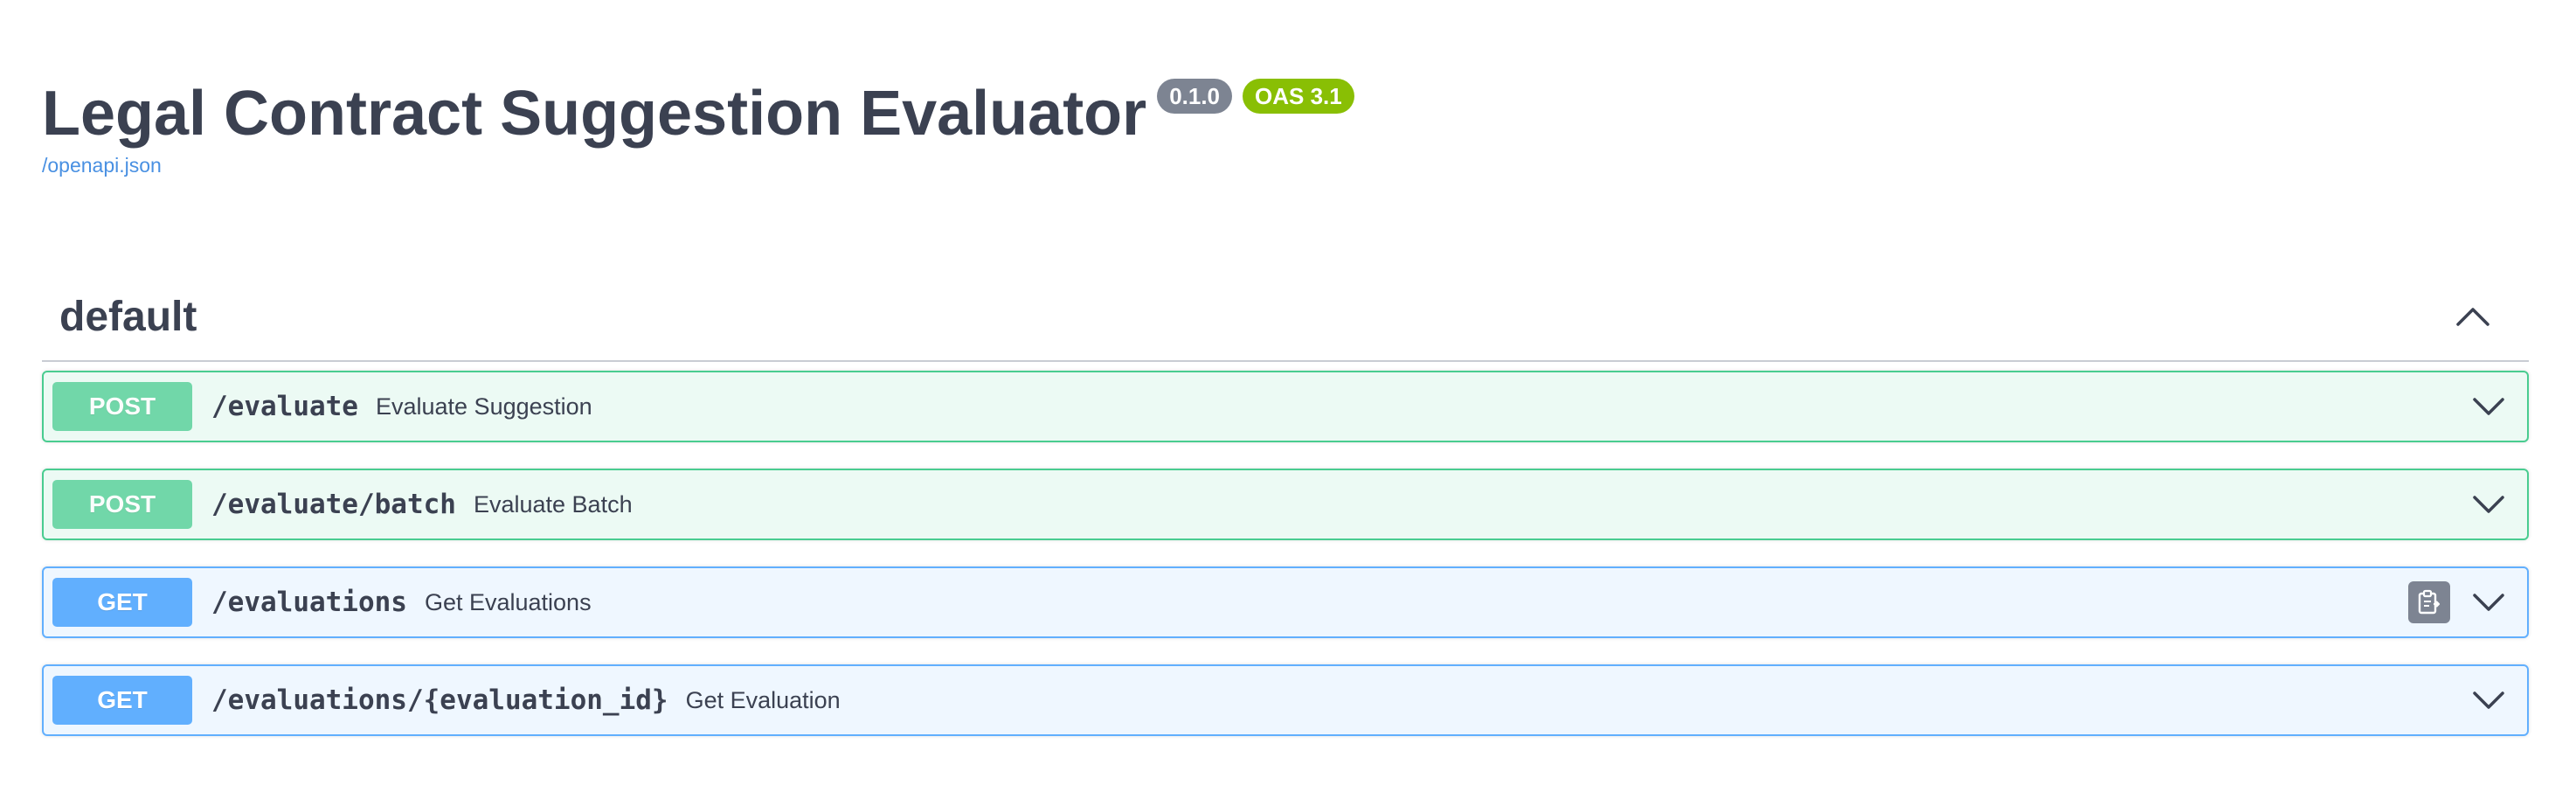  What do you see at coordinates (508, 601) in the screenshot?
I see `operation-summary: Get Evaluations` at bounding box center [508, 601].